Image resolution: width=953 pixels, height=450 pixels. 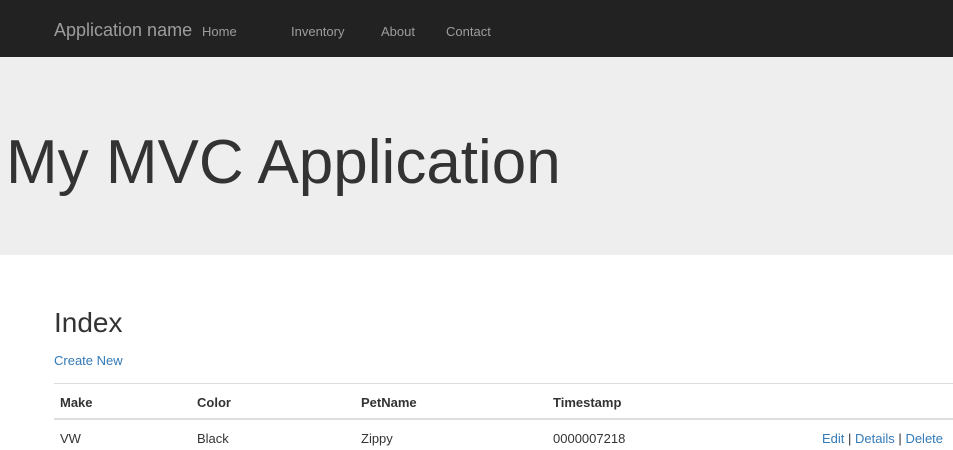 What do you see at coordinates (503, 383) in the screenshot?
I see `table-top-divider` at bounding box center [503, 383].